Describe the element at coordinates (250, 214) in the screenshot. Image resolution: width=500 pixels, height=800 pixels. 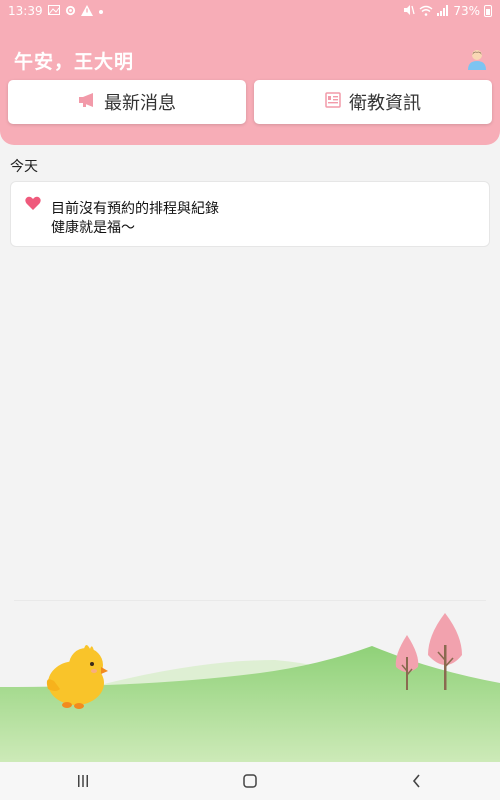
I see `no-schedule-card: 目前沒有預約的排程與紀錄 健康就是福～` at that location.